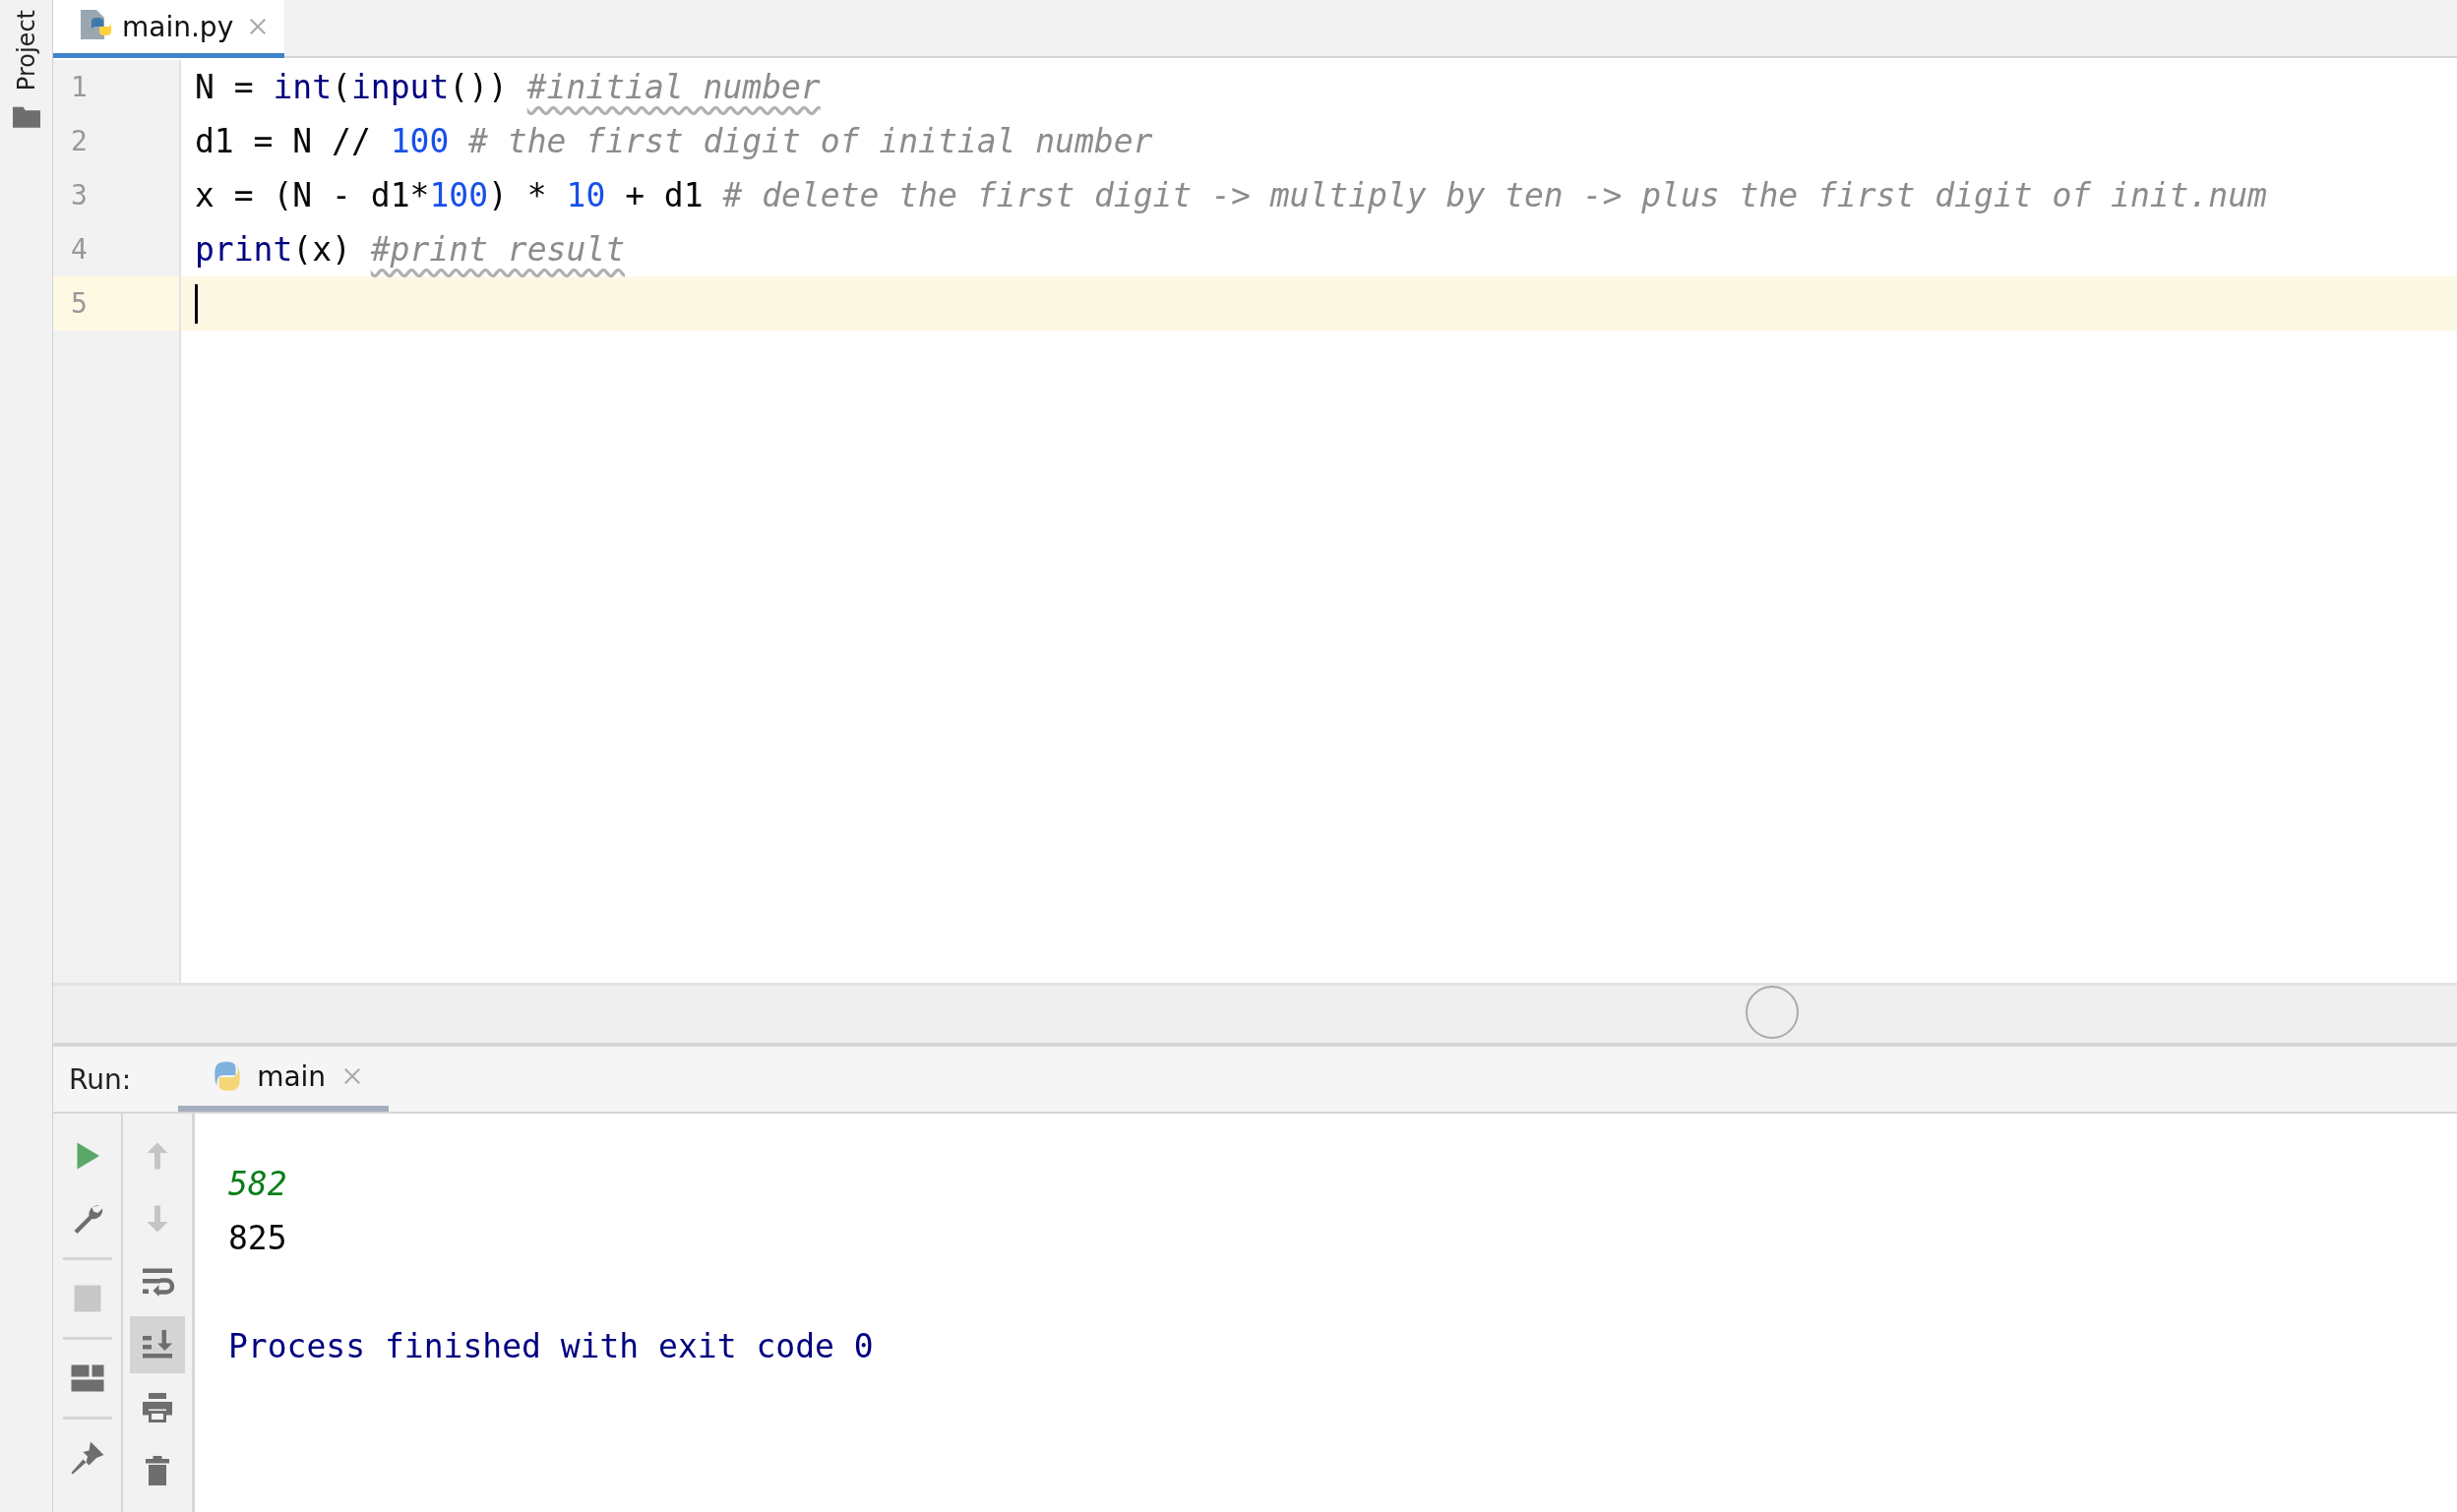 The image size is (2457, 1512). I want to click on editor-tab: main.py, so click(169, 29).